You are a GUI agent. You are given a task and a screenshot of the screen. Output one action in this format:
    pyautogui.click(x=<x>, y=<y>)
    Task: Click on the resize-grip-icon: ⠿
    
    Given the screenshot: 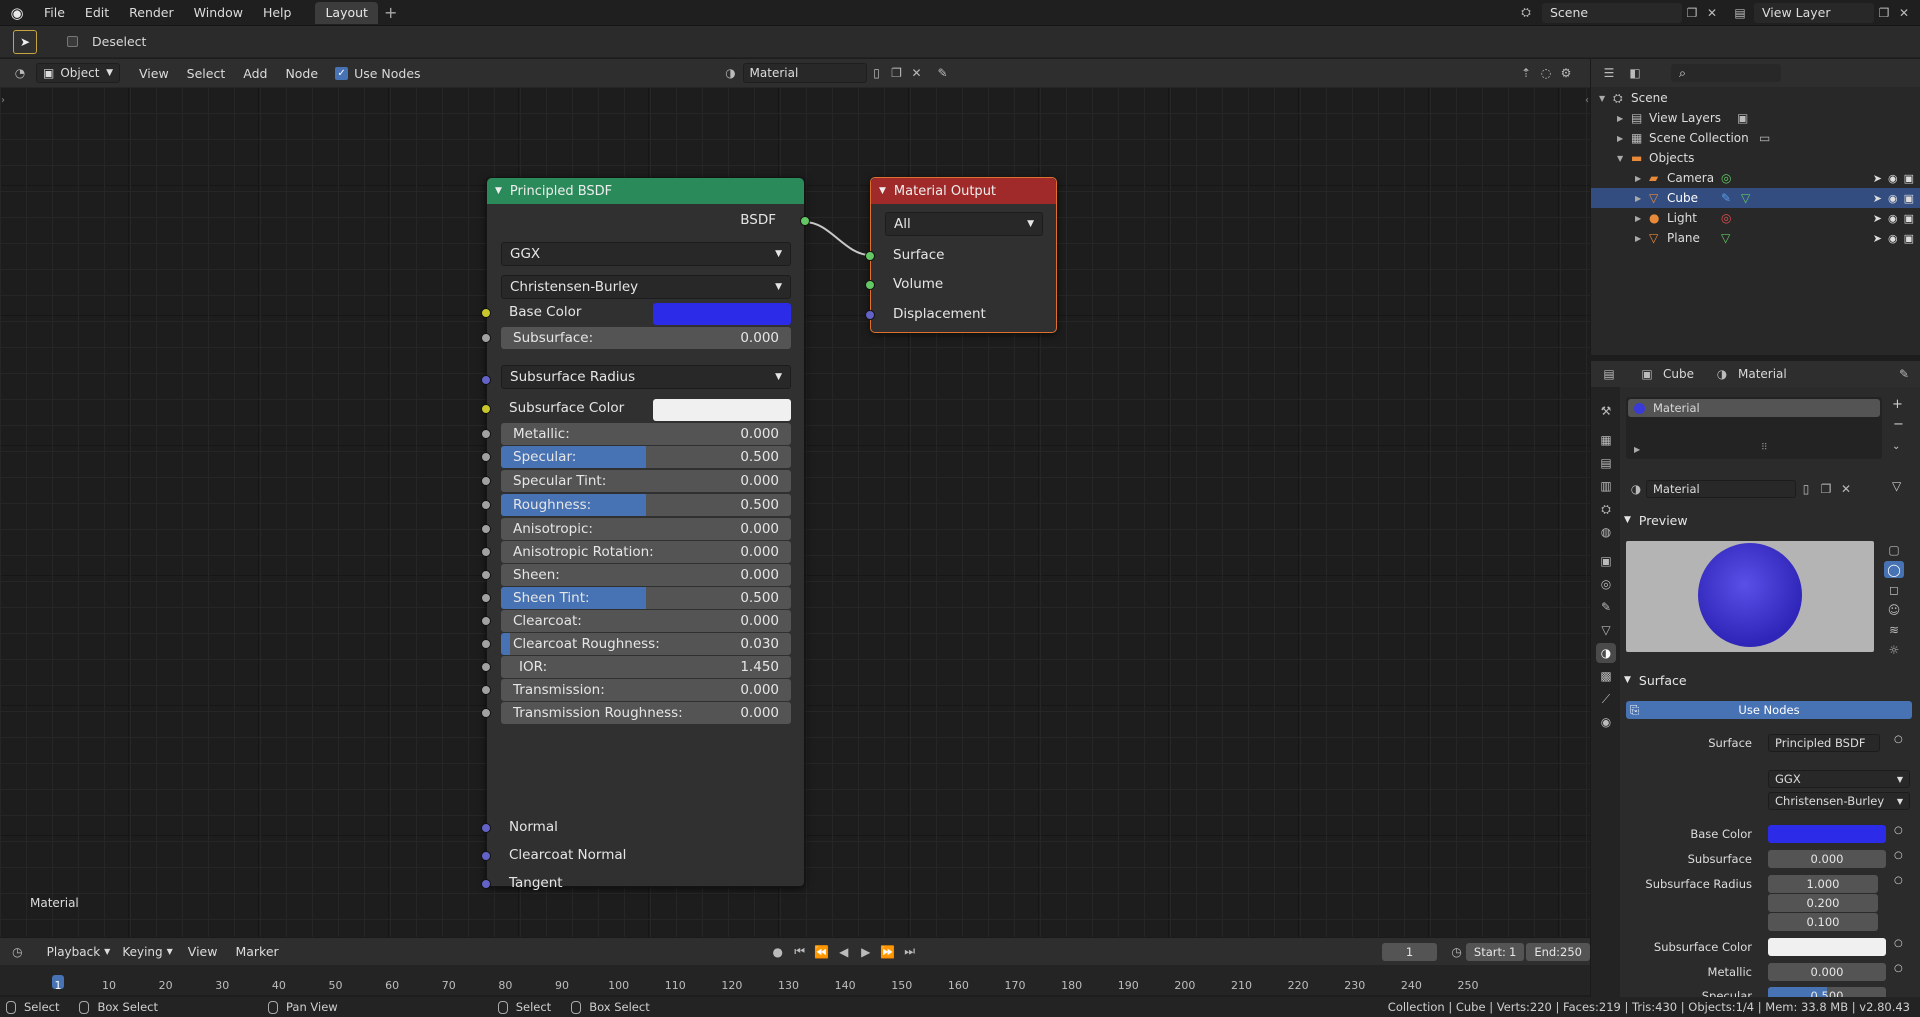 What is the action you would take?
    pyautogui.click(x=1764, y=448)
    